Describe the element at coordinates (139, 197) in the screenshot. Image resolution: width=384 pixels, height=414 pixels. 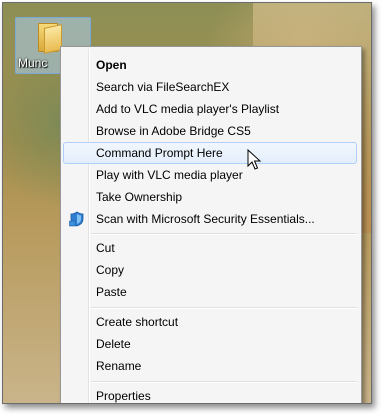
I see `menu-item-label: Take Ownership` at that location.